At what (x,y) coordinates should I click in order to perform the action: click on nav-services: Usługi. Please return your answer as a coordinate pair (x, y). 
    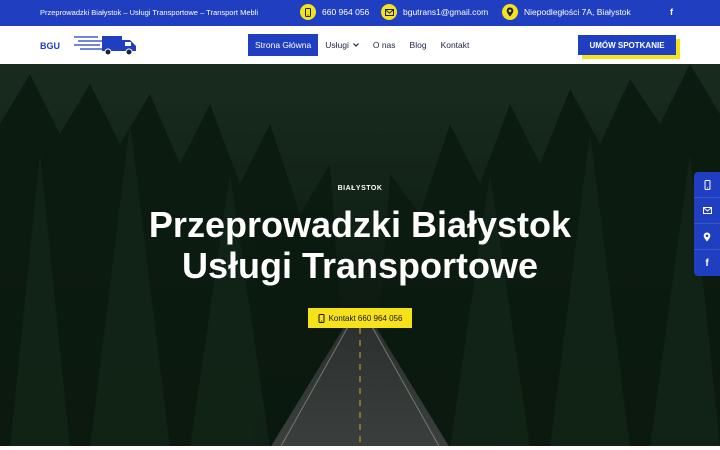
    Looking at the image, I should click on (342, 45).